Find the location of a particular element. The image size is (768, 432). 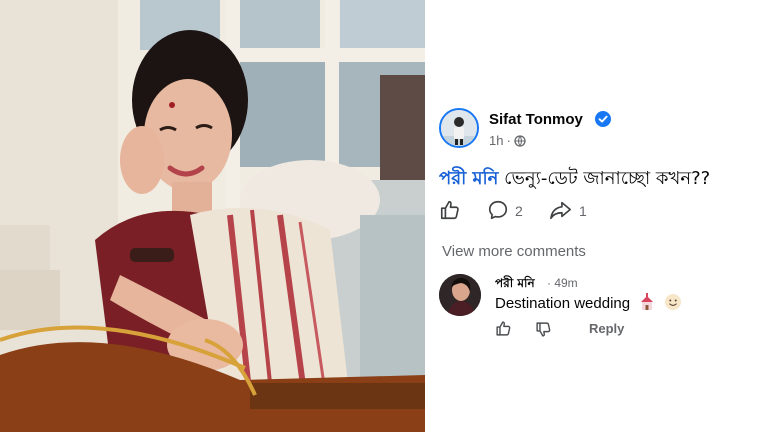

smiling-face-emoji is located at coordinates (673, 302).